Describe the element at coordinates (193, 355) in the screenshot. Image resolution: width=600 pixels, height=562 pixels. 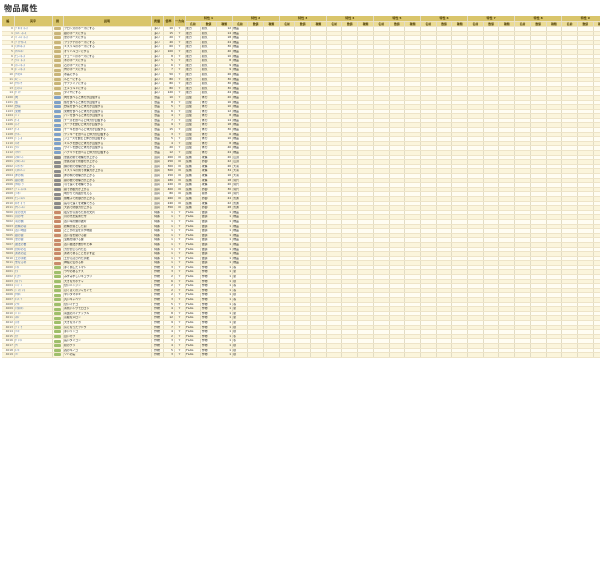
I see `stat-name: FLAG` at that location.